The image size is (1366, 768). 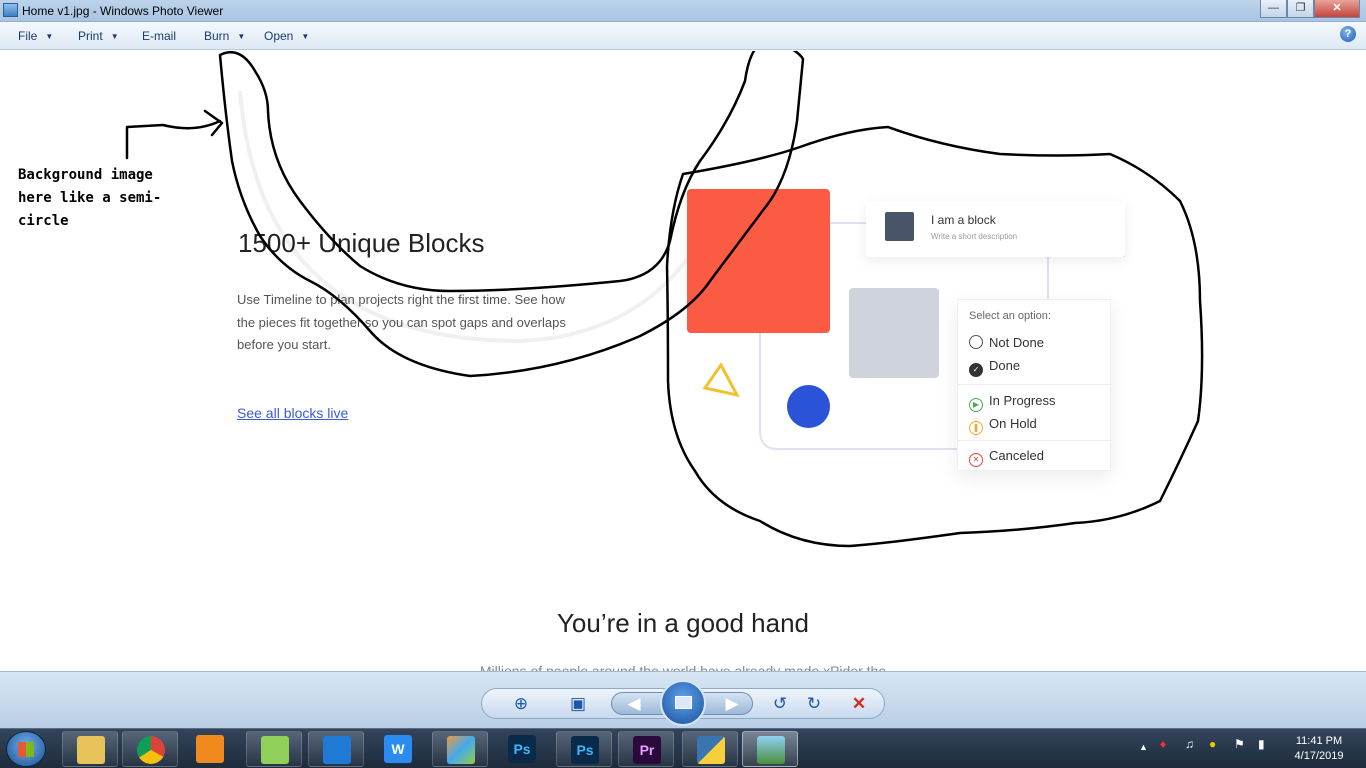 I want to click on taskbar-app-python, so click(x=710, y=749).